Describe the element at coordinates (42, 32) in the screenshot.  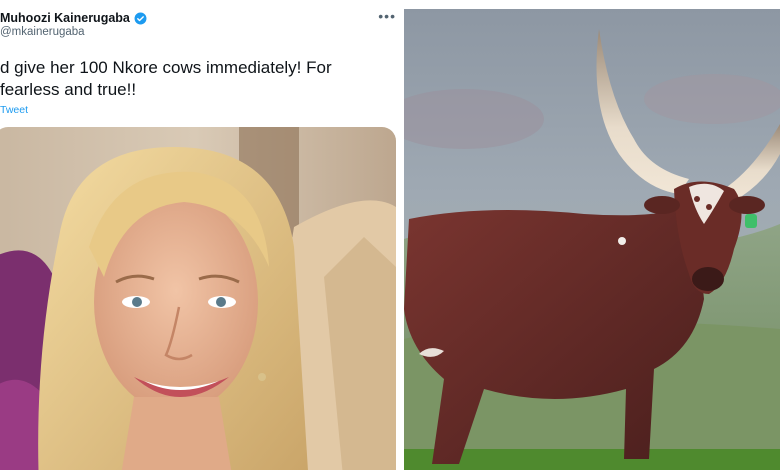
I see `author-handle: @mkainerugaba` at that location.